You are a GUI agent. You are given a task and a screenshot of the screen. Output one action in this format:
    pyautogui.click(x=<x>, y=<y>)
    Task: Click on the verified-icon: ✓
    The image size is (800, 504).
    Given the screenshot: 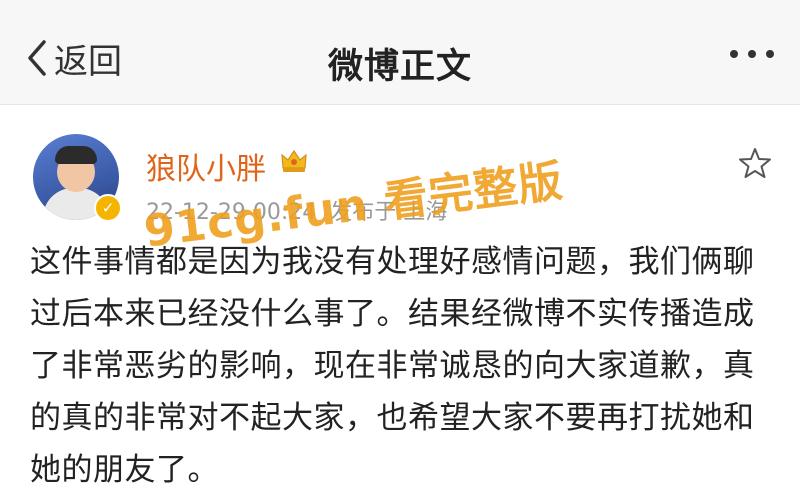 What is the action you would take?
    pyautogui.click(x=108, y=208)
    